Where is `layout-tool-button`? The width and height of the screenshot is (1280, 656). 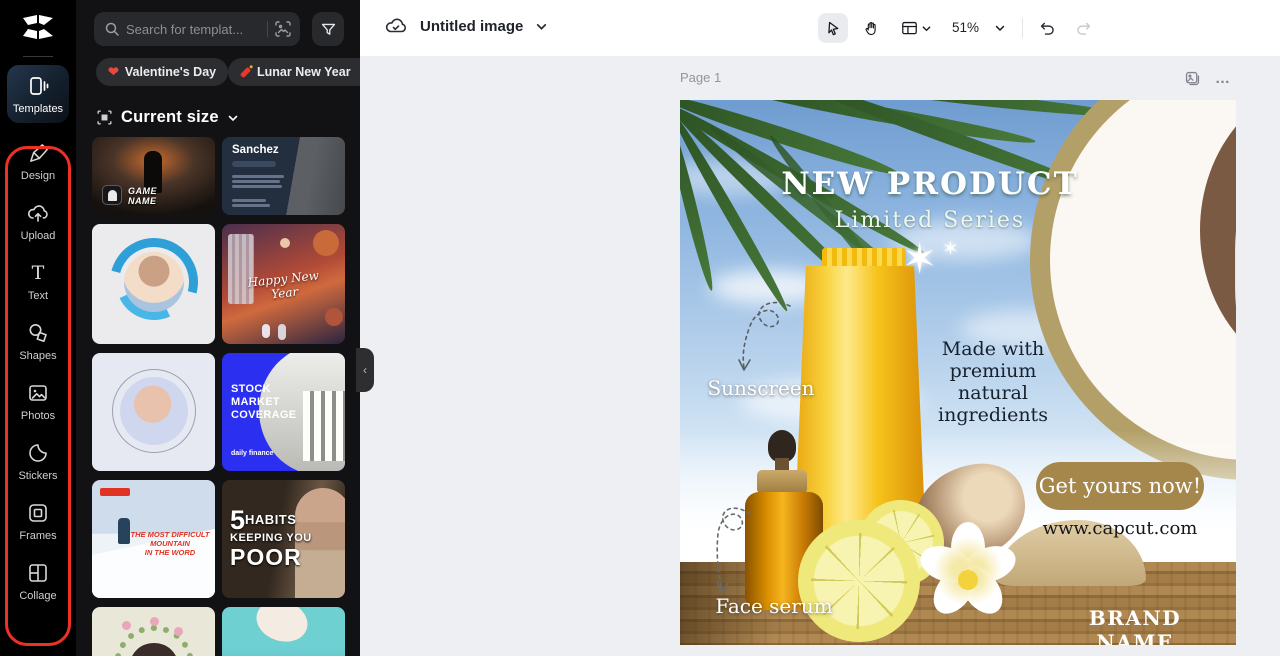
layout-tool-button is located at coordinates (916, 28).